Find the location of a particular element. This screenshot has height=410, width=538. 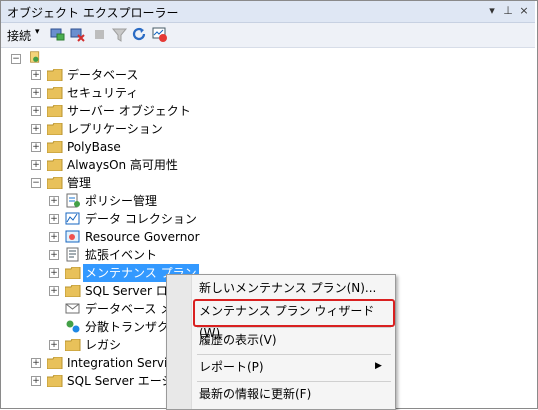

title-bar: オブジェクト エクスプローラー ▾ ⊥ × is located at coordinates (268, 12).